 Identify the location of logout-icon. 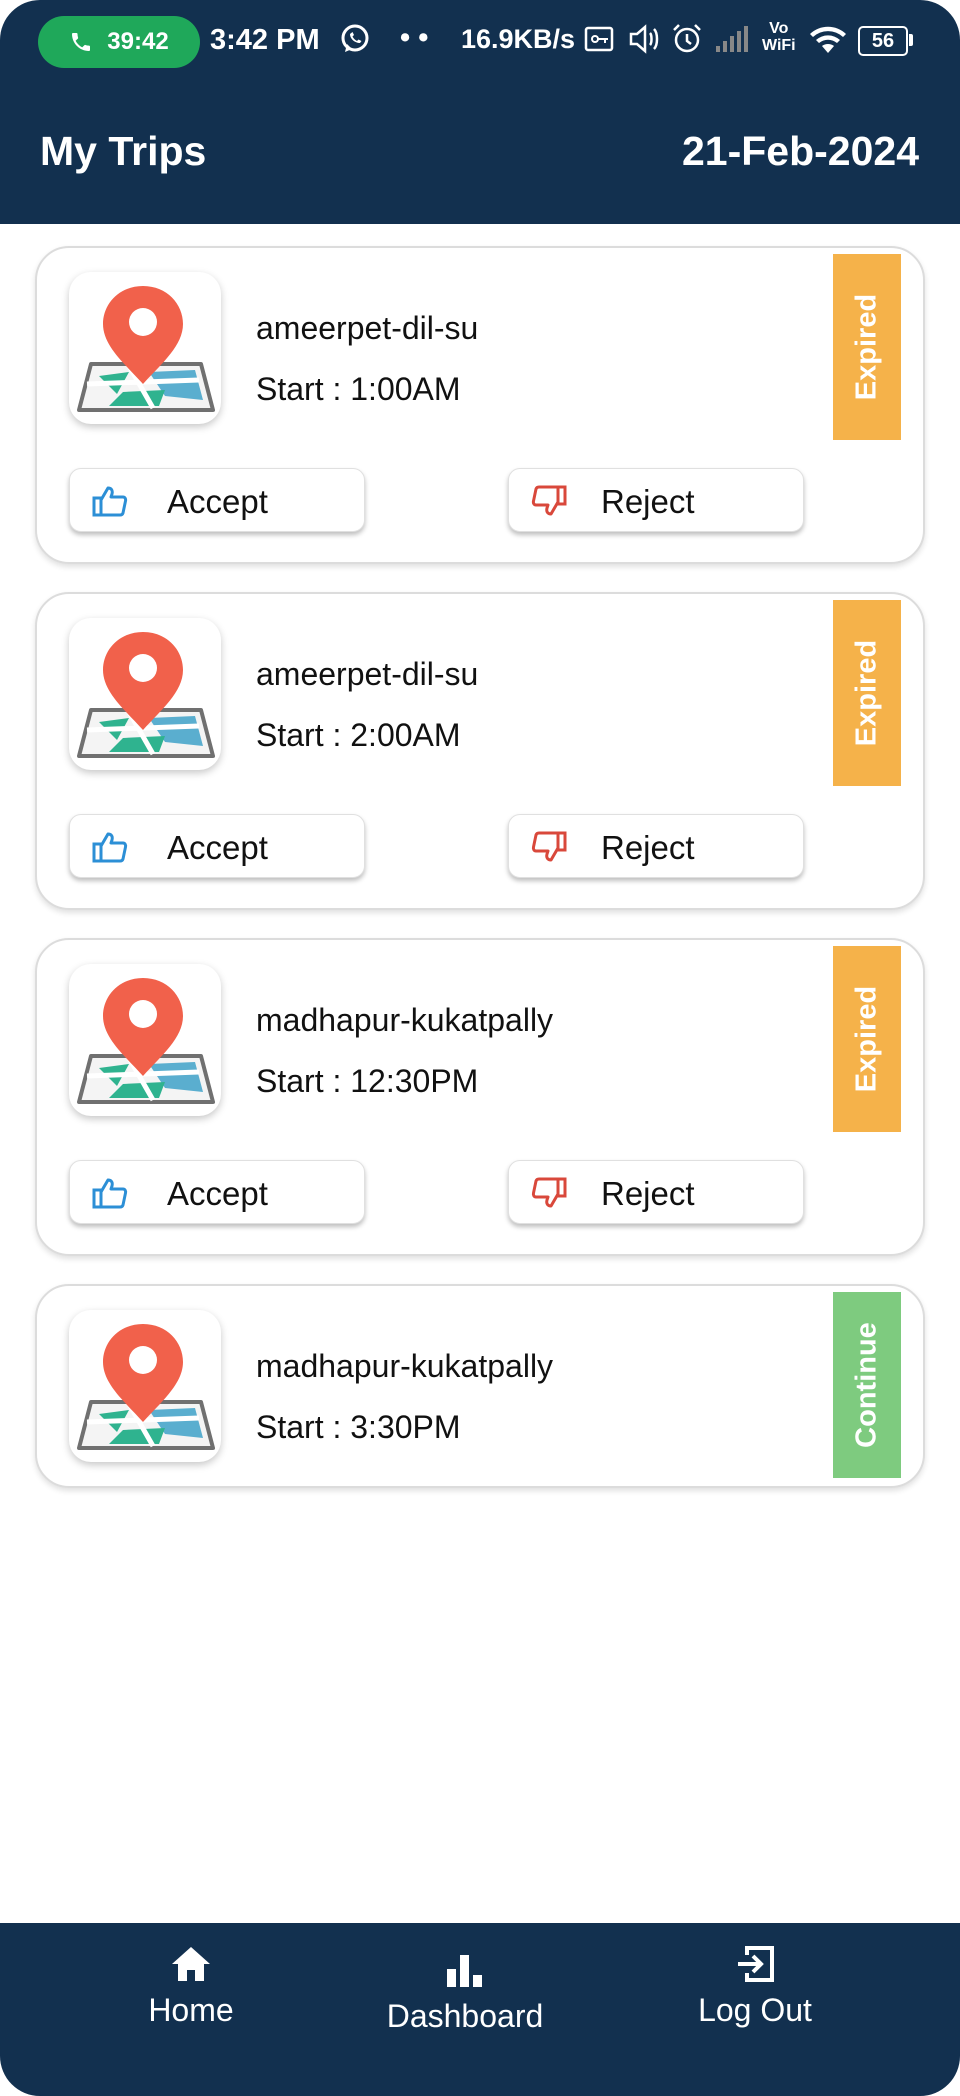
(756, 1964).